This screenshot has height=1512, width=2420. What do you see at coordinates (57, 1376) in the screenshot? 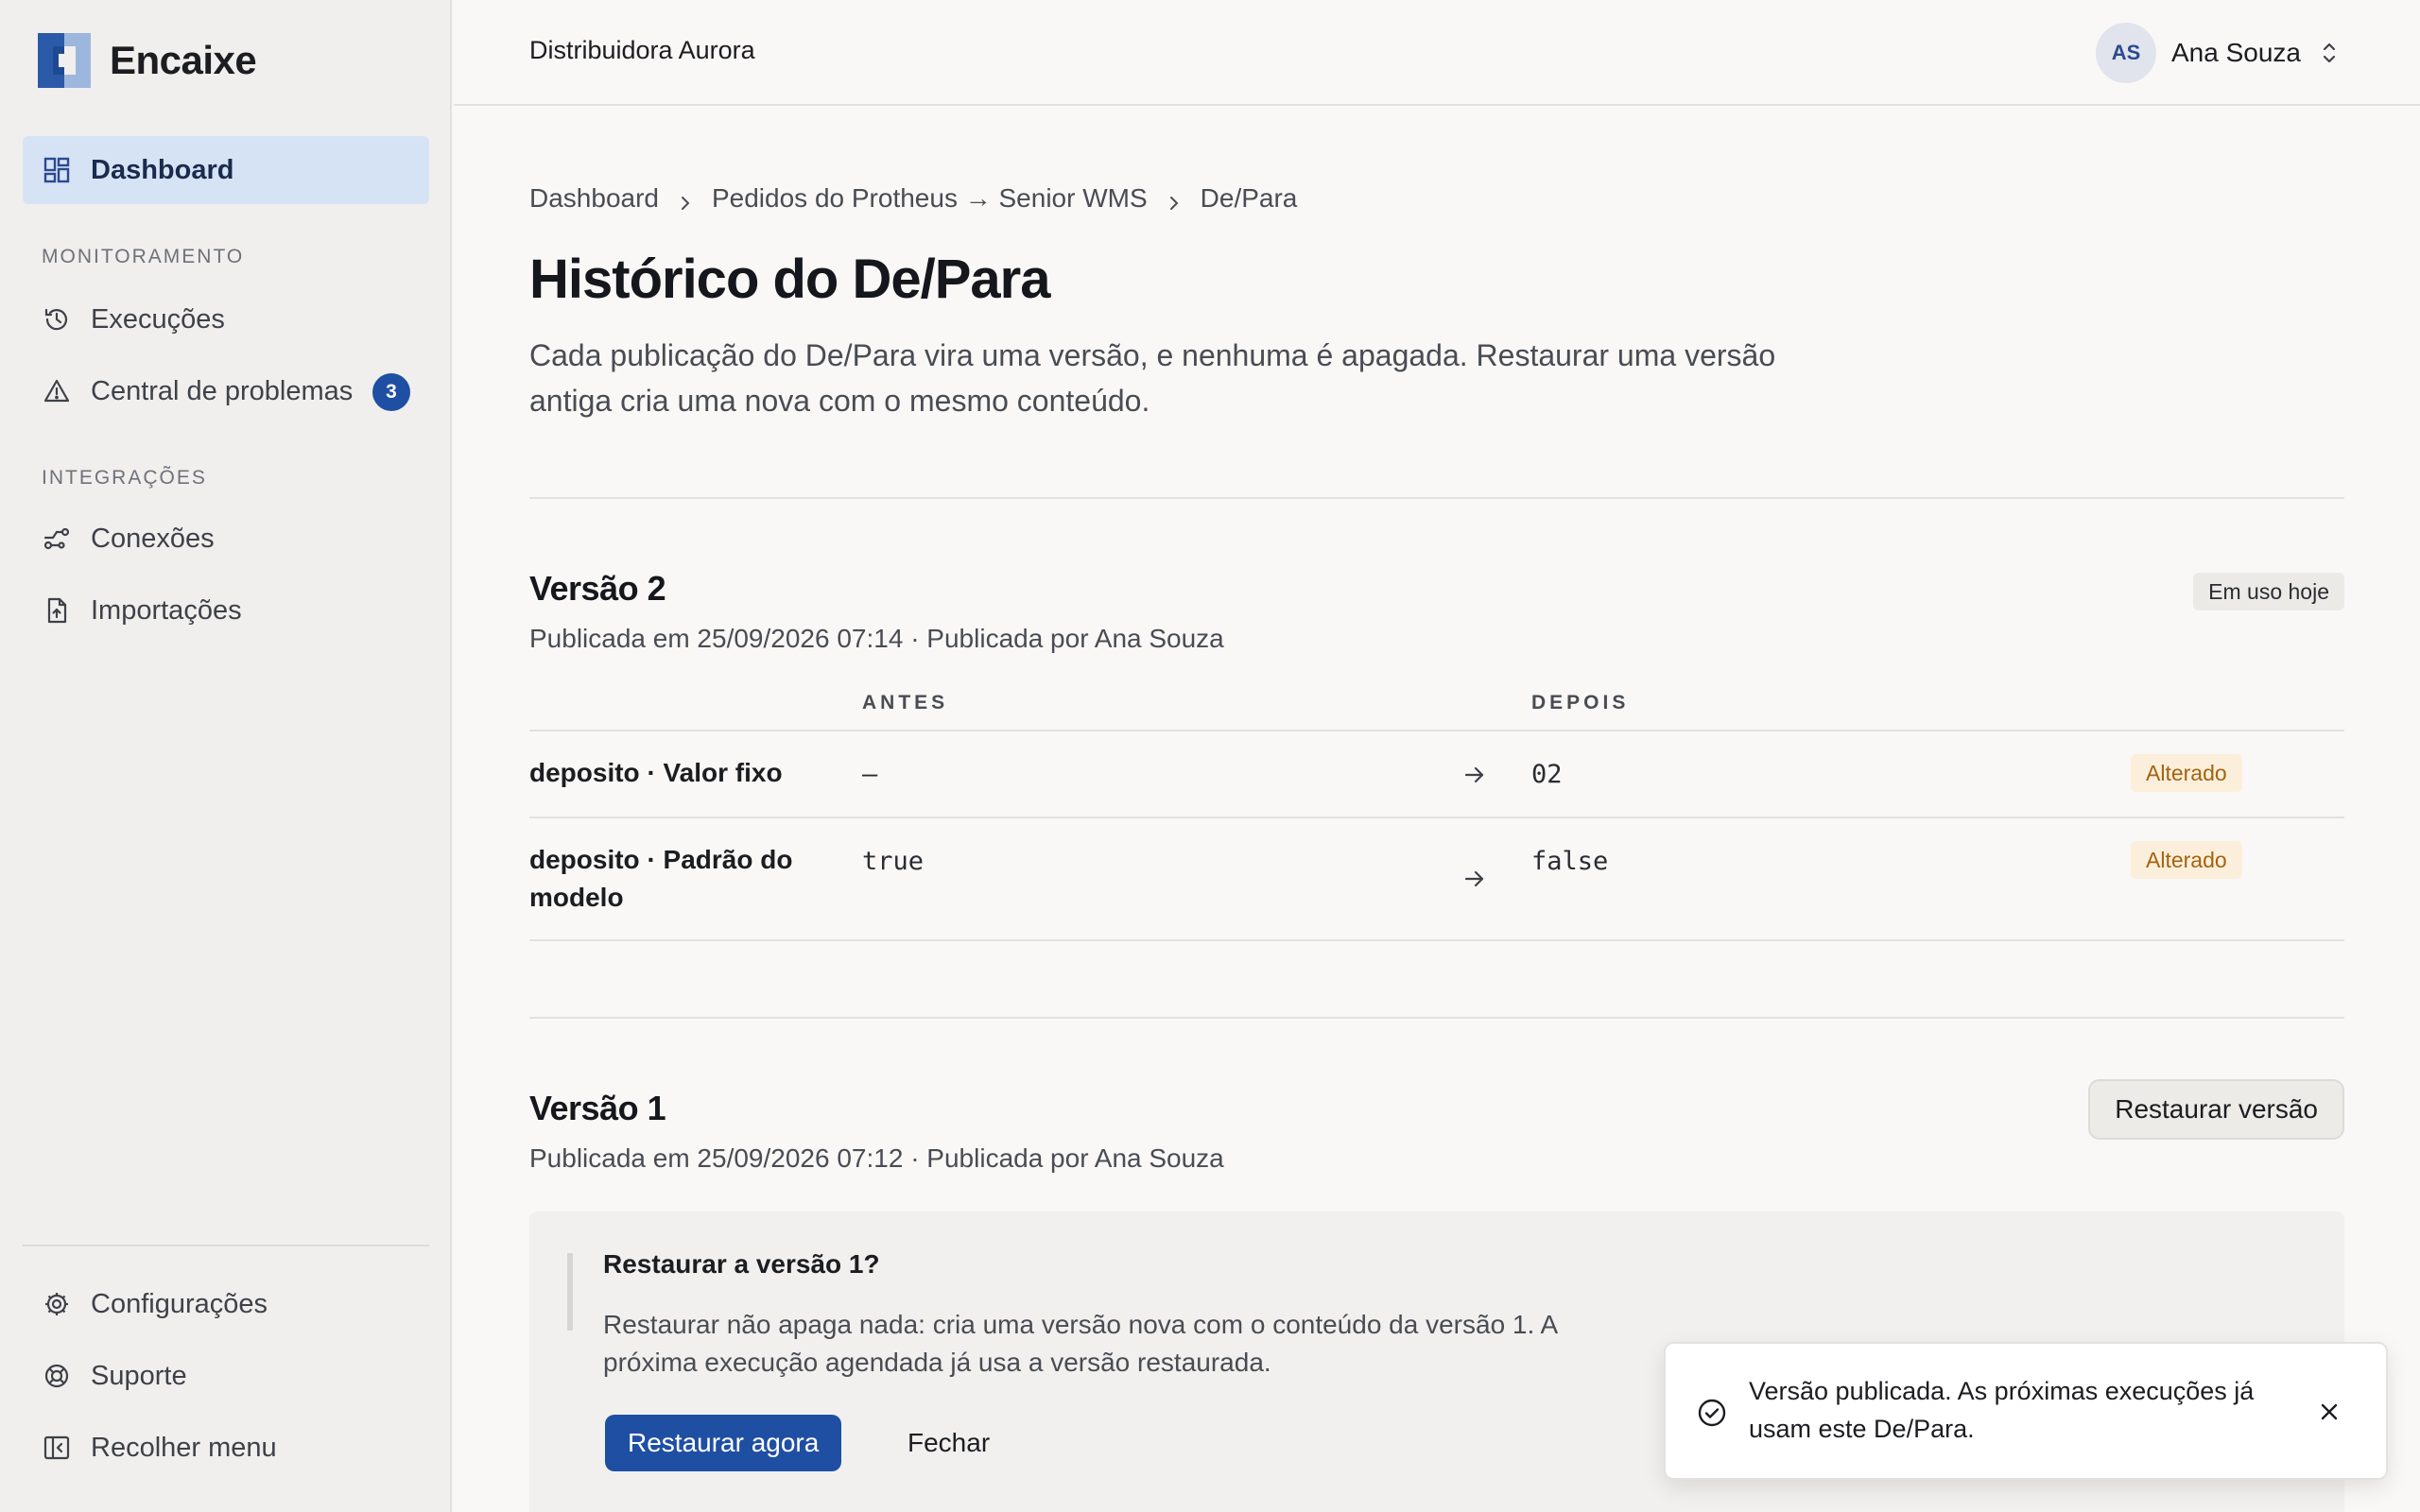
I see `lifebuoy-icon` at bounding box center [57, 1376].